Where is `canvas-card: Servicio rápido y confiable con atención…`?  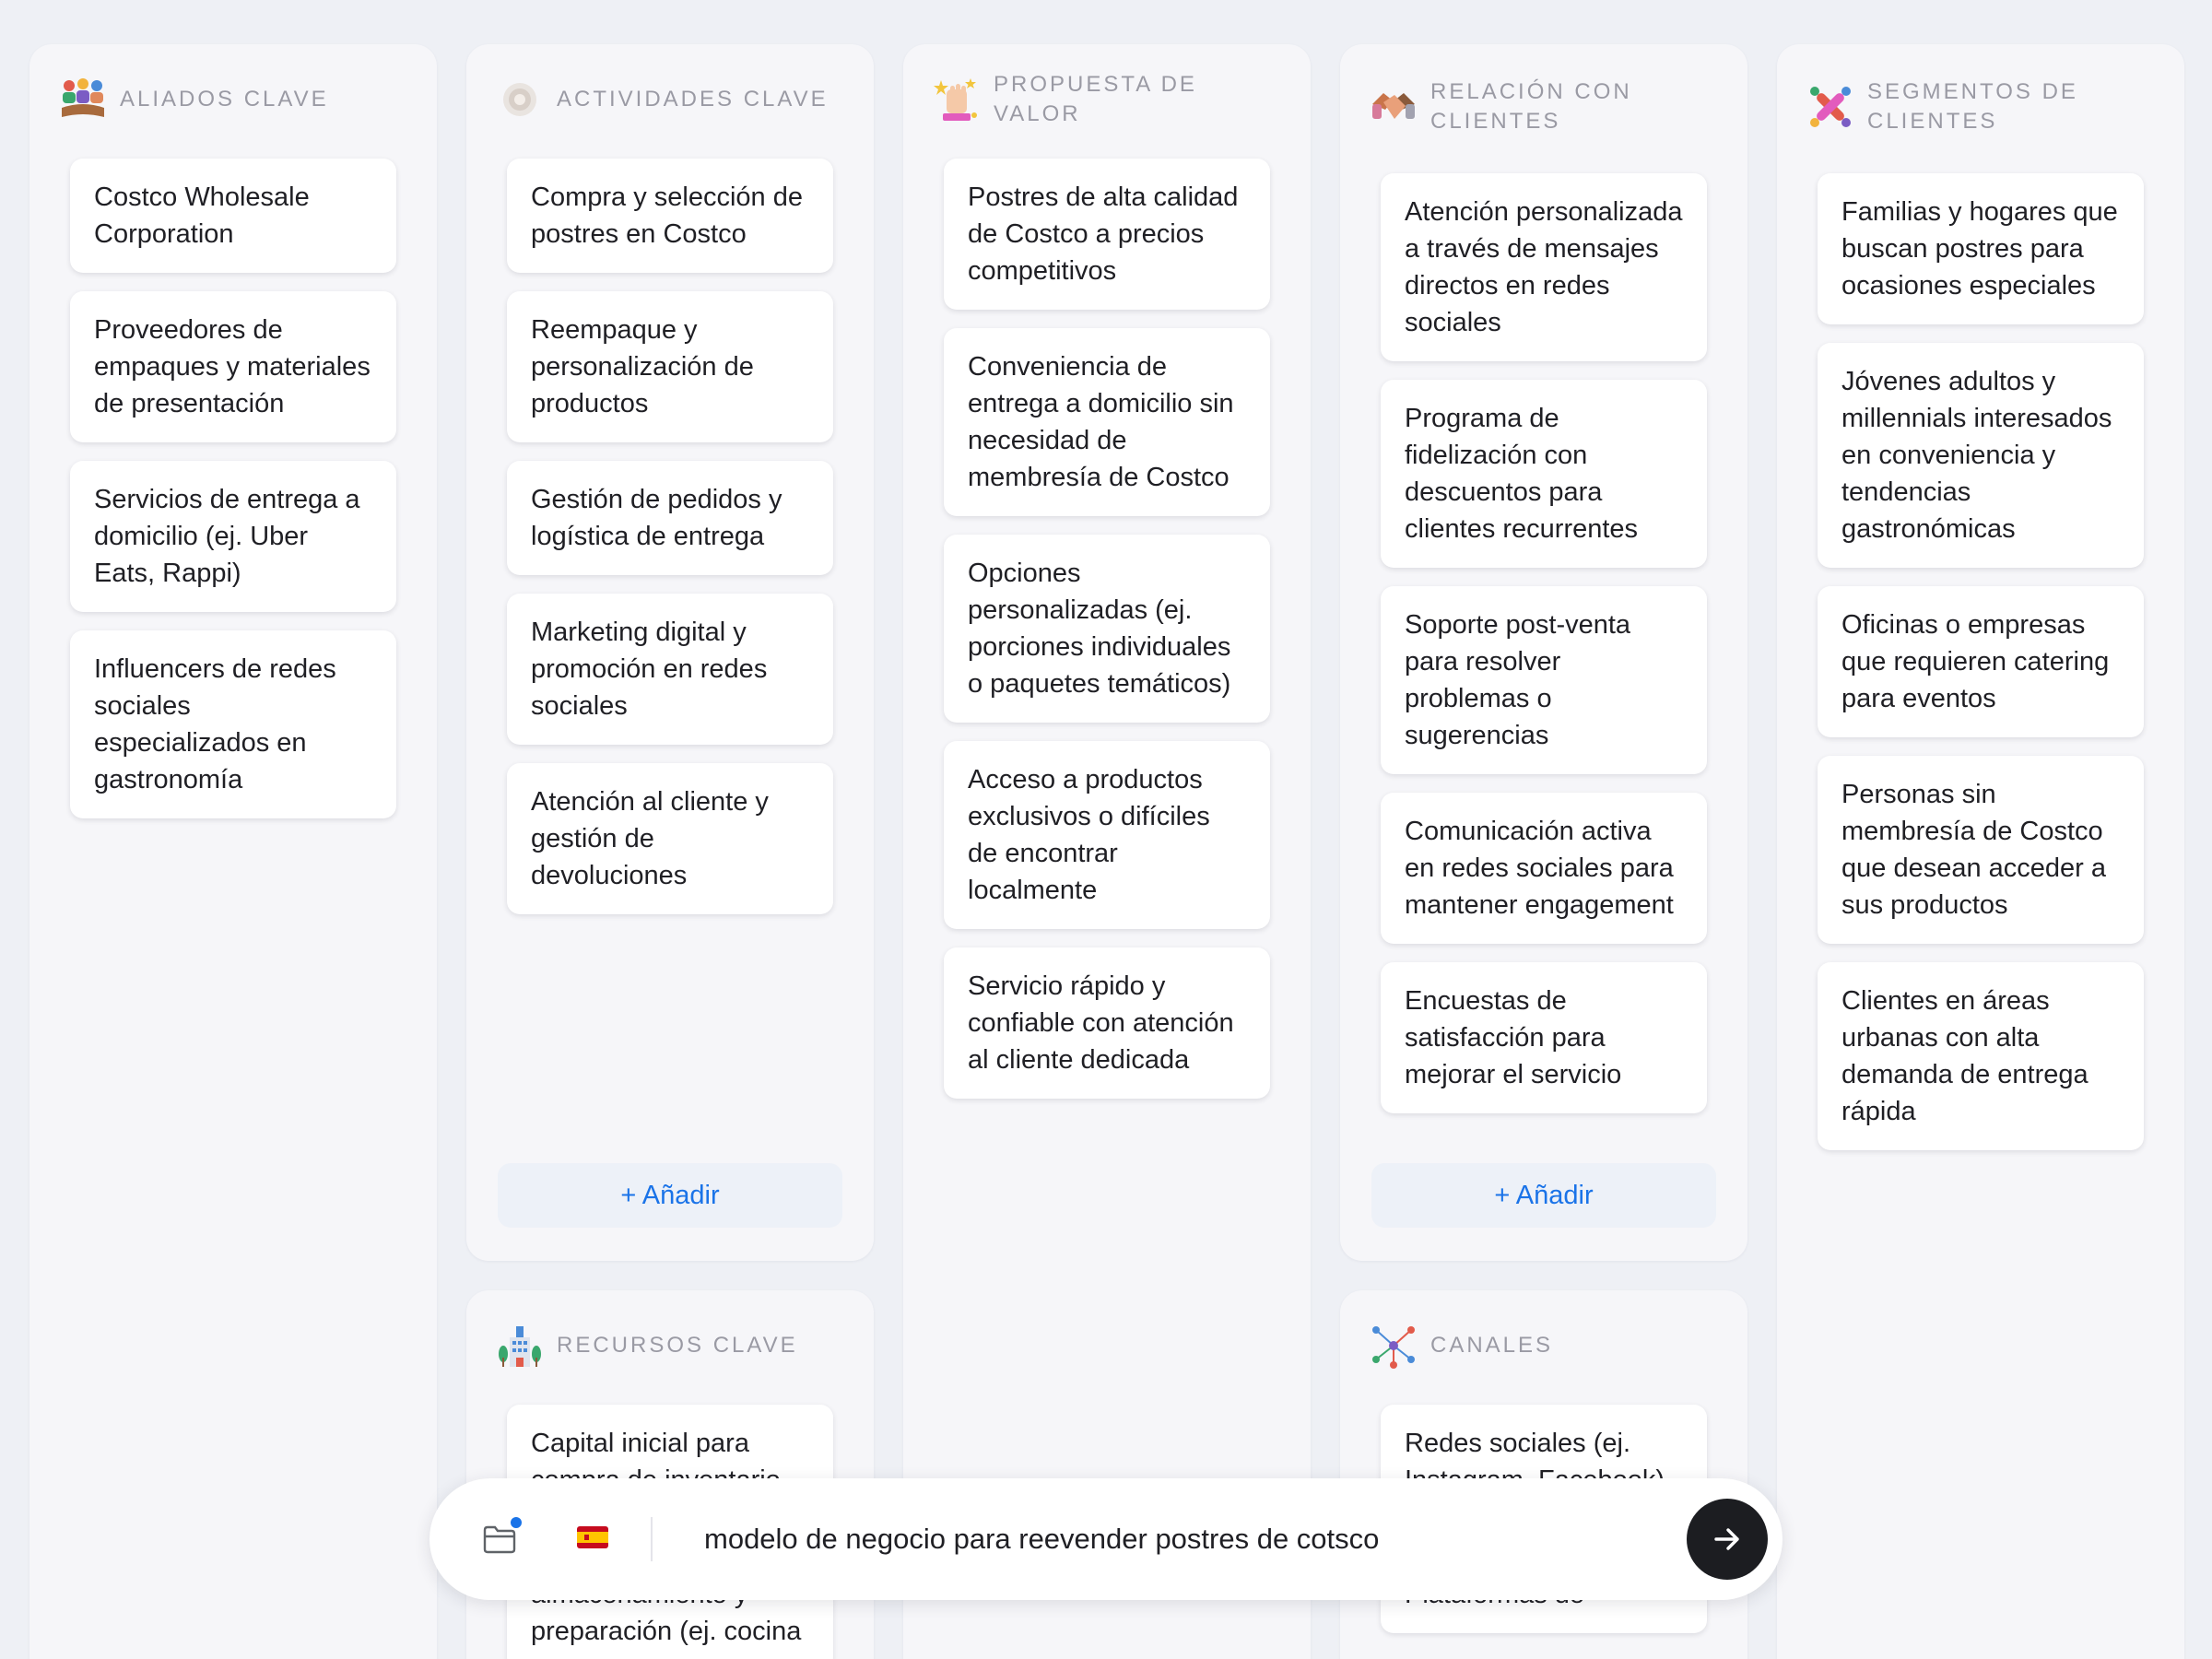 canvas-card: Servicio rápido y confiable con atención… is located at coordinates (1107, 1023).